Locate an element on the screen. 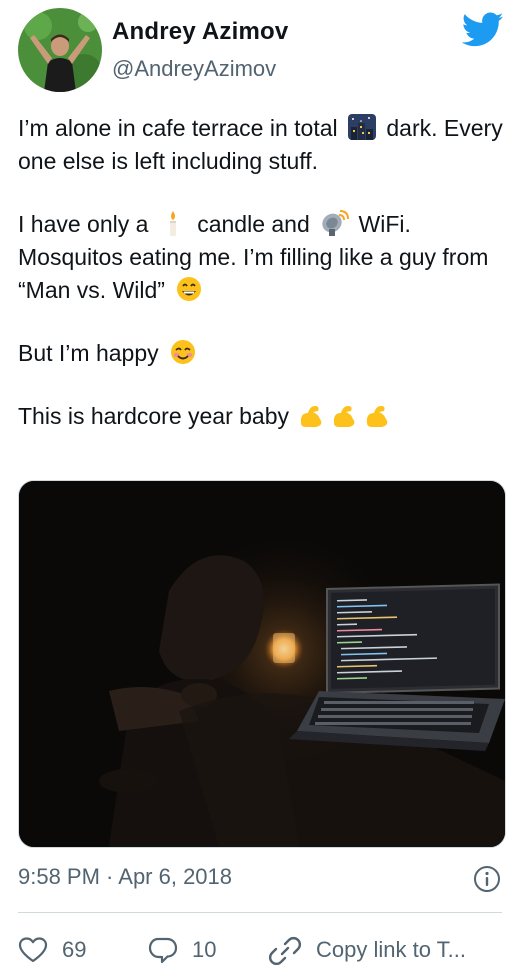 The height and width of the screenshot is (980, 520). reply-button: 10 is located at coordinates (182, 950).